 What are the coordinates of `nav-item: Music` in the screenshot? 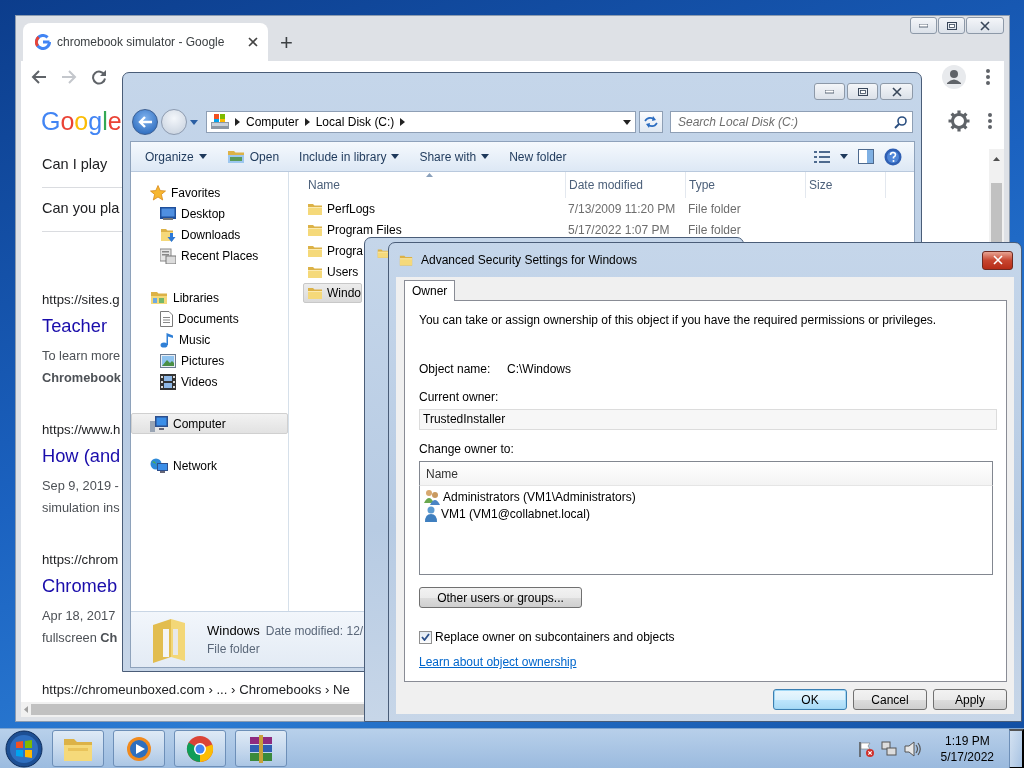 It's located at (209, 339).